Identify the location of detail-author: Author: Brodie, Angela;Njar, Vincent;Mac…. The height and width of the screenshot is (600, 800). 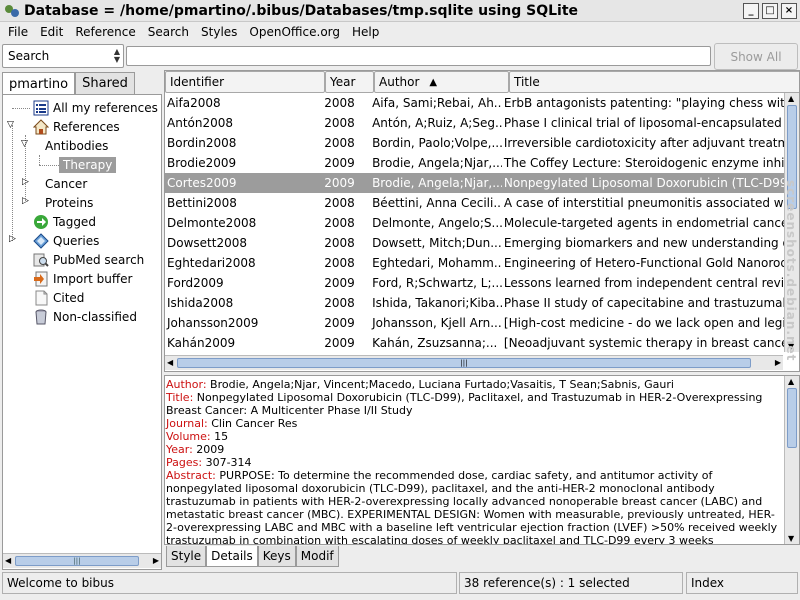
(420, 384).